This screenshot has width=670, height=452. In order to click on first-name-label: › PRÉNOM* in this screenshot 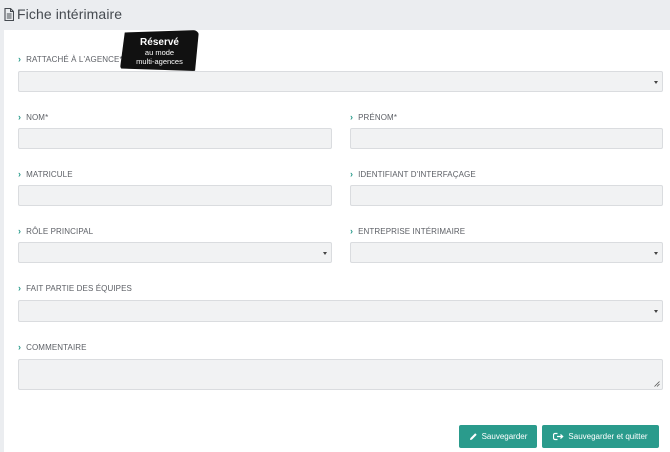, I will do `click(374, 117)`.